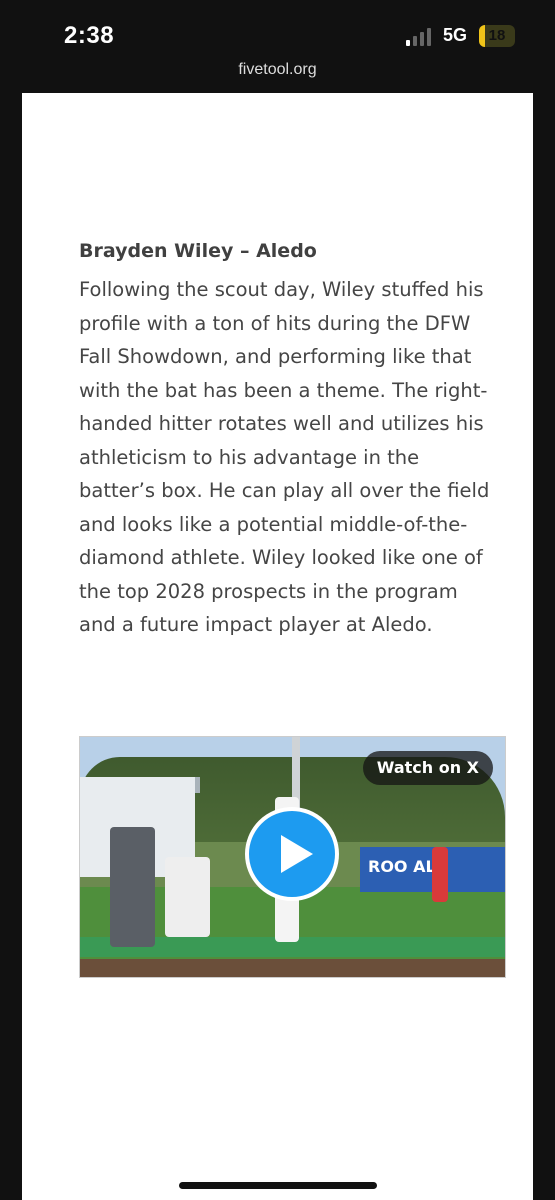 This screenshot has height=1200, width=555. What do you see at coordinates (187, 897) in the screenshot?
I see `catcher-figure` at bounding box center [187, 897].